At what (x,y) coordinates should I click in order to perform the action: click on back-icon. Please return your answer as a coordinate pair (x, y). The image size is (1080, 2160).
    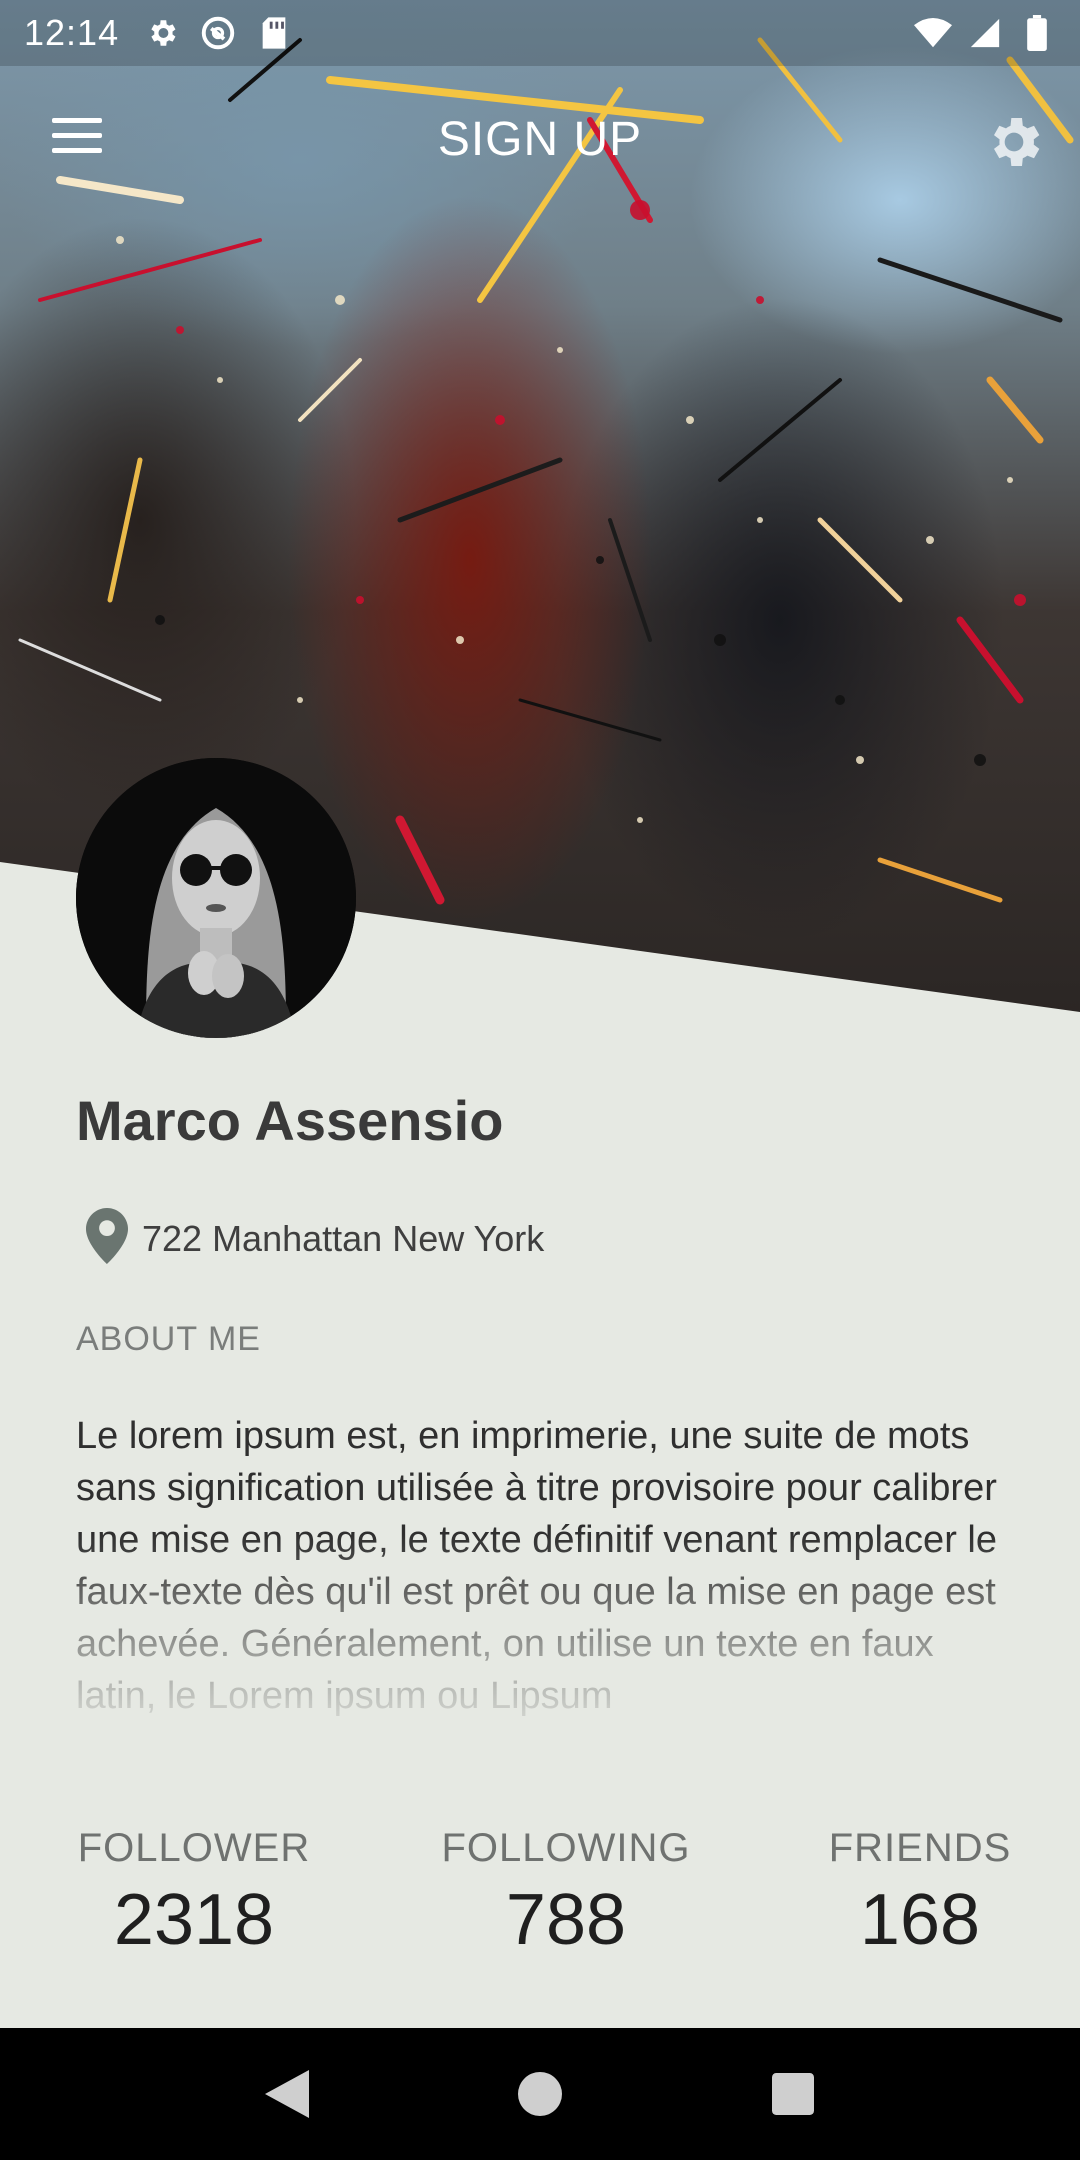
    Looking at the image, I should click on (287, 2094).